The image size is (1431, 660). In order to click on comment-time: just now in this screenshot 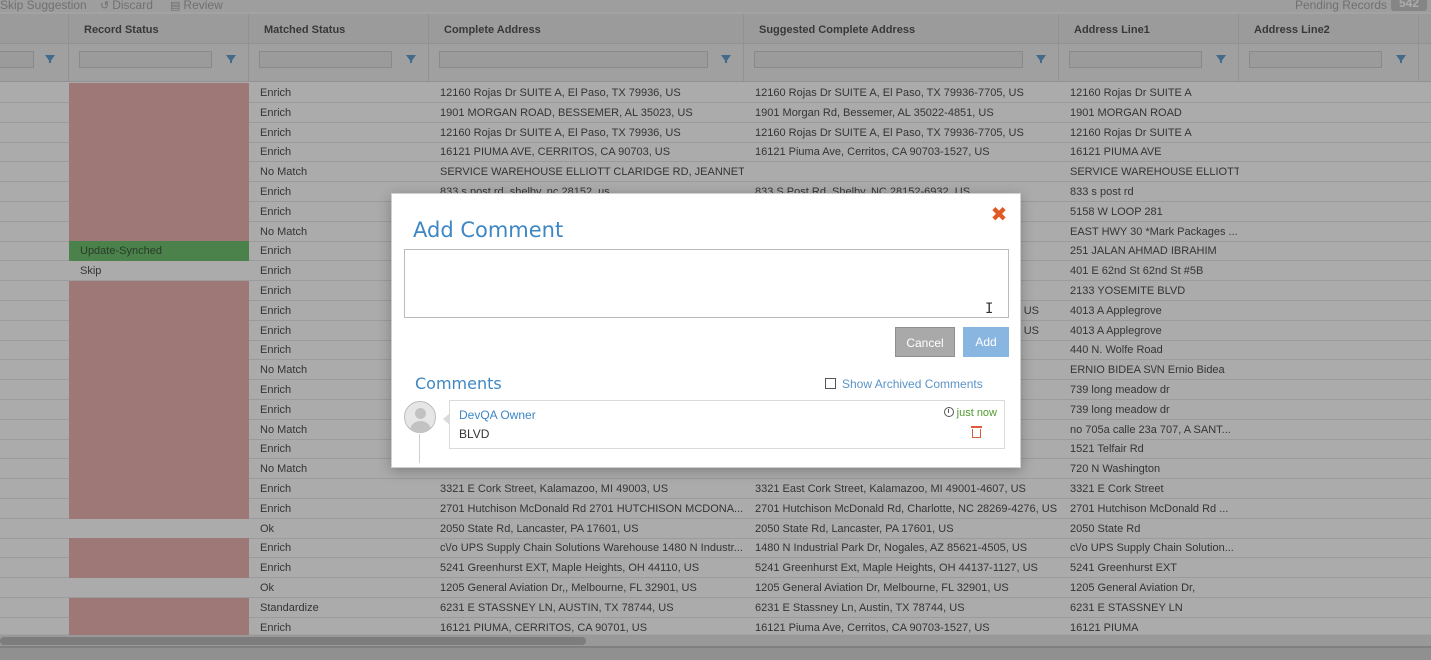, I will do `click(970, 413)`.